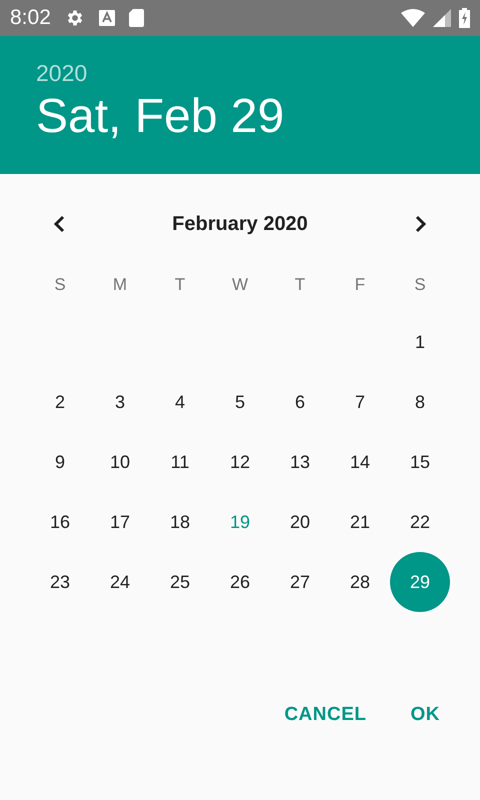  Describe the element at coordinates (442, 18) in the screenshot. I see `signal-icon` at that location.